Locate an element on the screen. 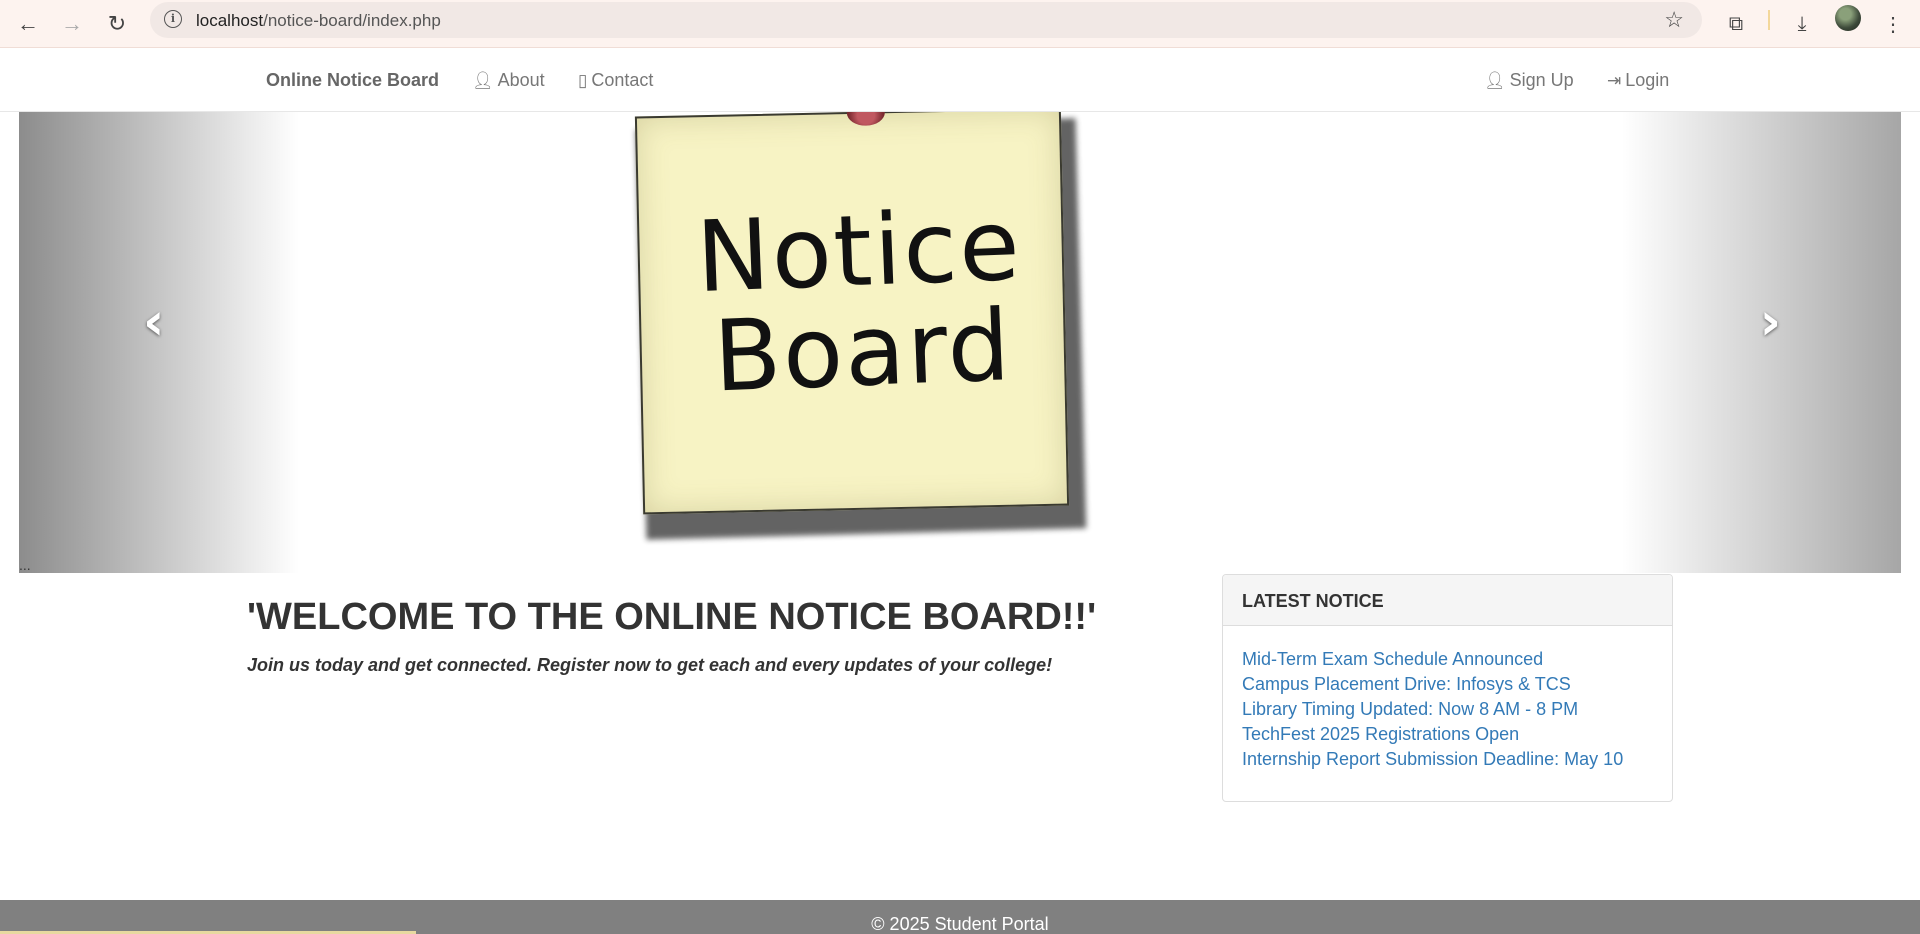 This screenshot has width=1920, height=934. notice-link: Mid-Term Exam Schedule Announced is located at coordinates (1447, 659).